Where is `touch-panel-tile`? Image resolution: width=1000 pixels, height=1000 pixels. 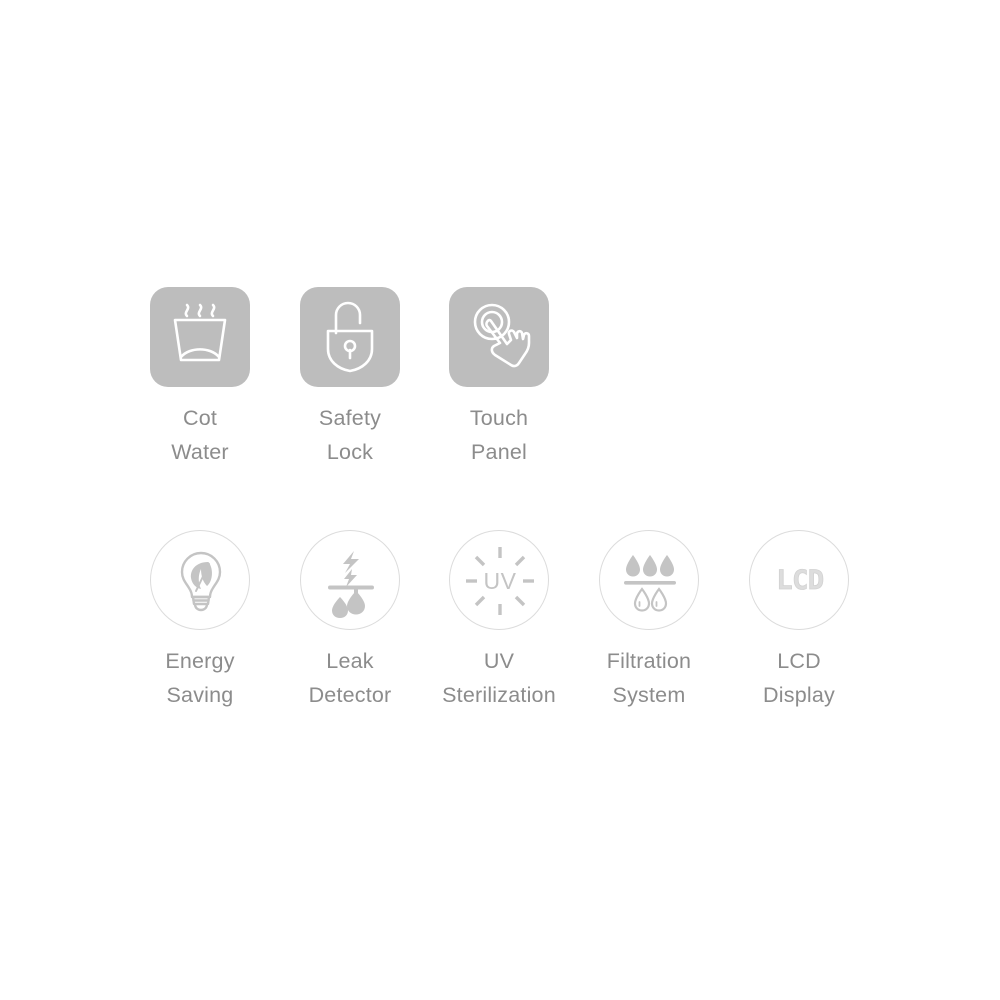
touch-panel-tile is located at coordinates (499, 337).